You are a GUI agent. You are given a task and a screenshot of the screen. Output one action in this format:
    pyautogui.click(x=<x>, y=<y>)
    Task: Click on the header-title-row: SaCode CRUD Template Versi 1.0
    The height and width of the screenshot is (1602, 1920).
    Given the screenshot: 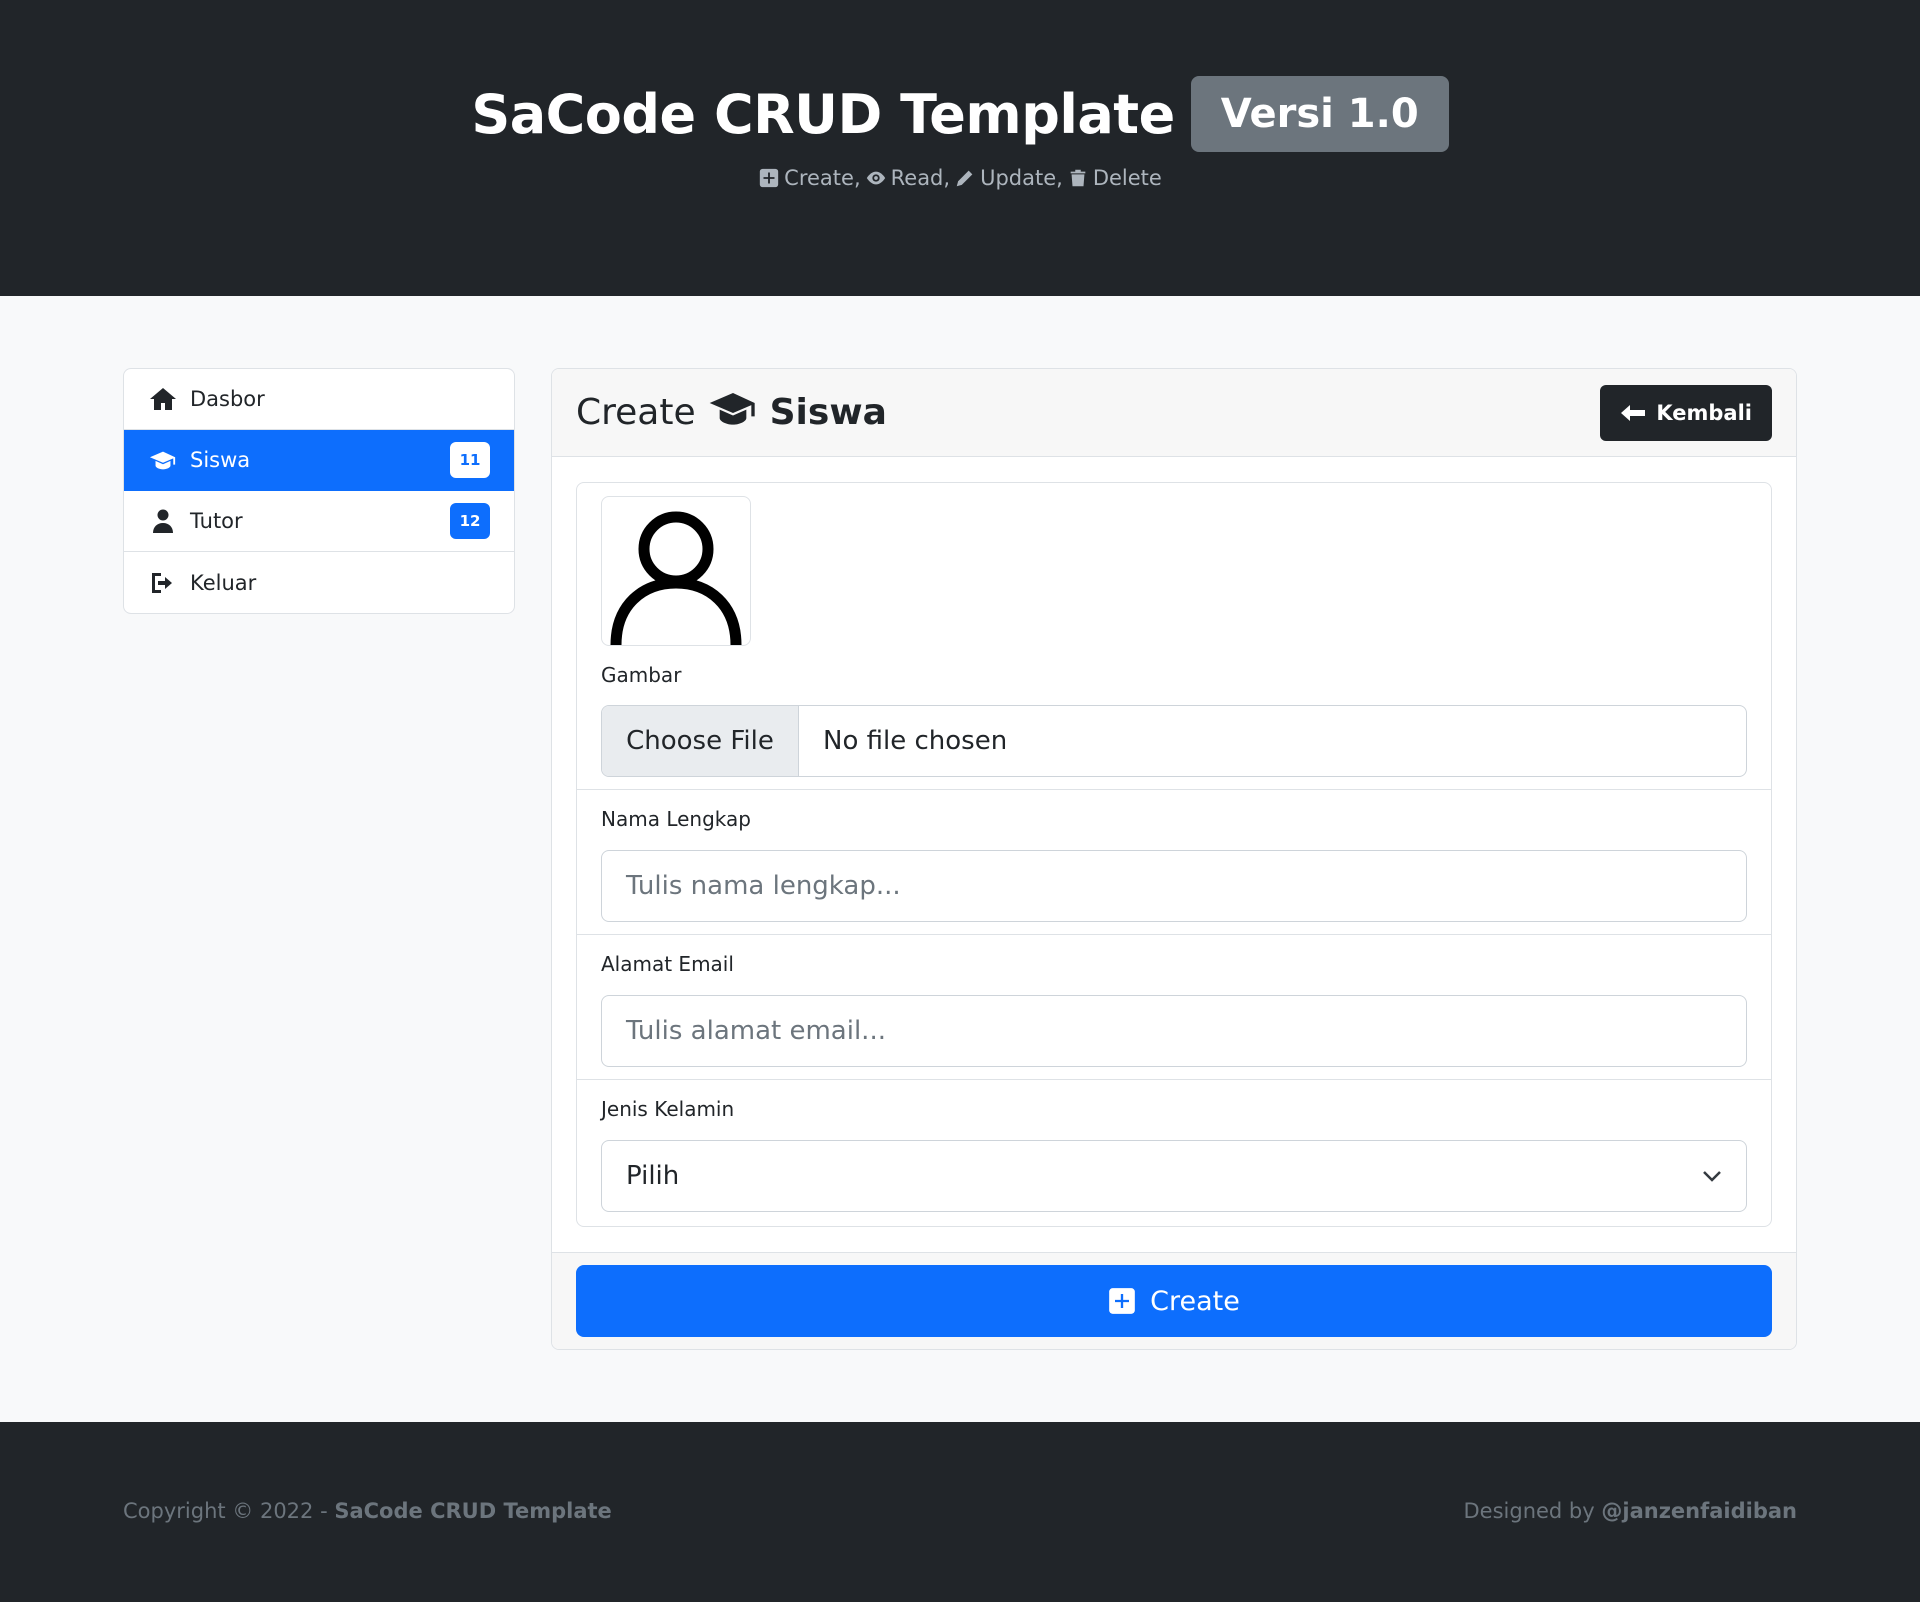 What is the action you would take?
    pyautogui.click(x=960, y=114)
    